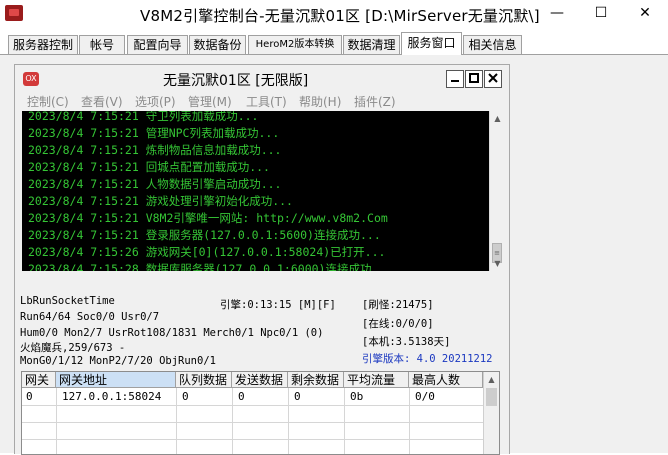  I want to click on minimize-icon, so click(455, 81).